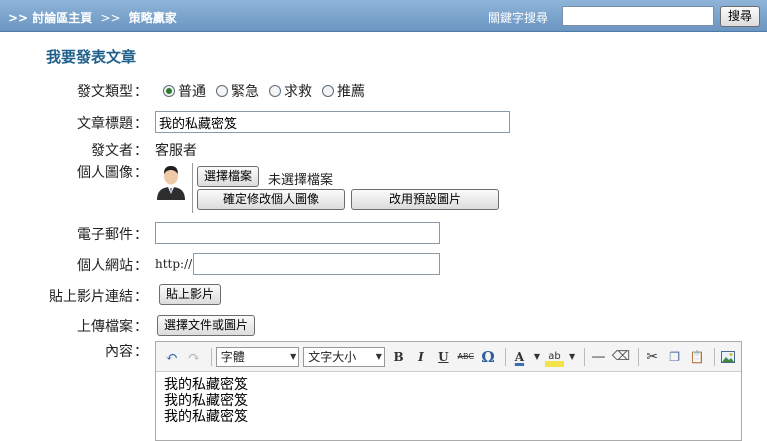  Describe the element at coordinates (206, 325) in the screenshot. I see `choose-upload-file-button: 選擇文件或圖片` at that location.